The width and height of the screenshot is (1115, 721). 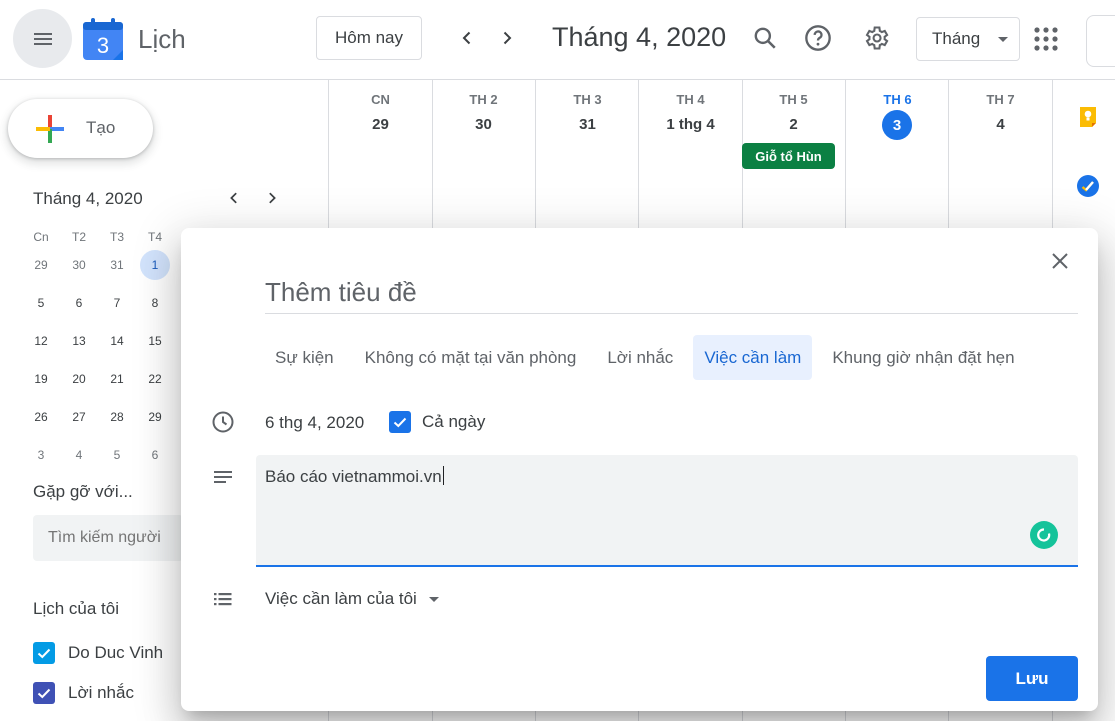 What do you see at coordinates (234, 198) in the screenshot?
I see `mini-prev-month-button` at bounding box center [234, 198].